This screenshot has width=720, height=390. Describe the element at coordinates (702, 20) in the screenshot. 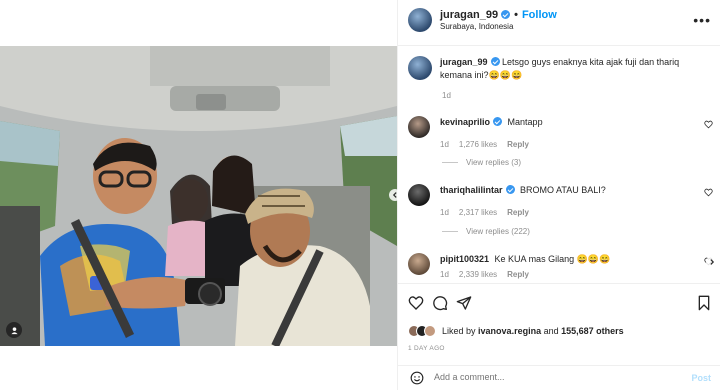

I see `more-options-icon: •••` at that location.